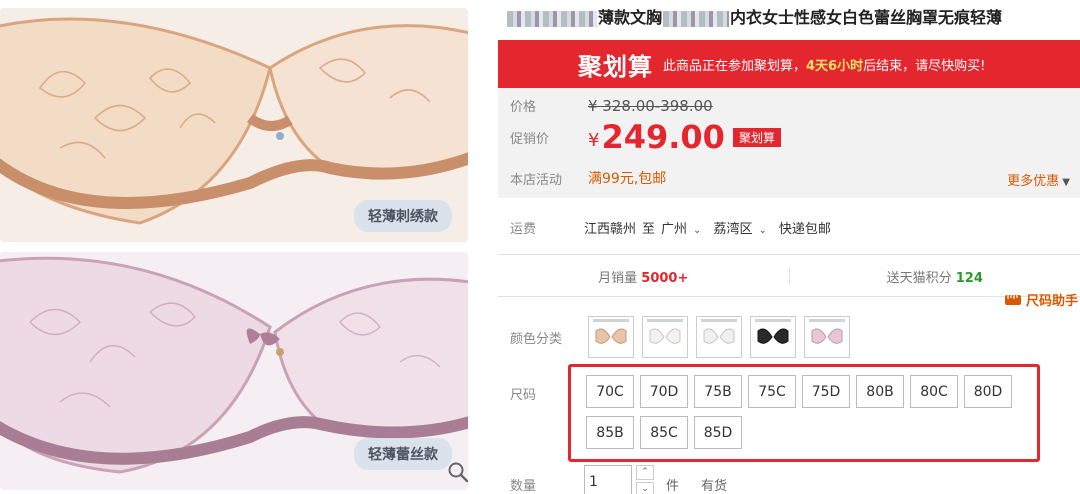 This screenshot has height=494, width=1080. What do you see at coordinates (664, 391) in the screenshot?
I see `size-option: 70D` at bounding box center [664, 391].